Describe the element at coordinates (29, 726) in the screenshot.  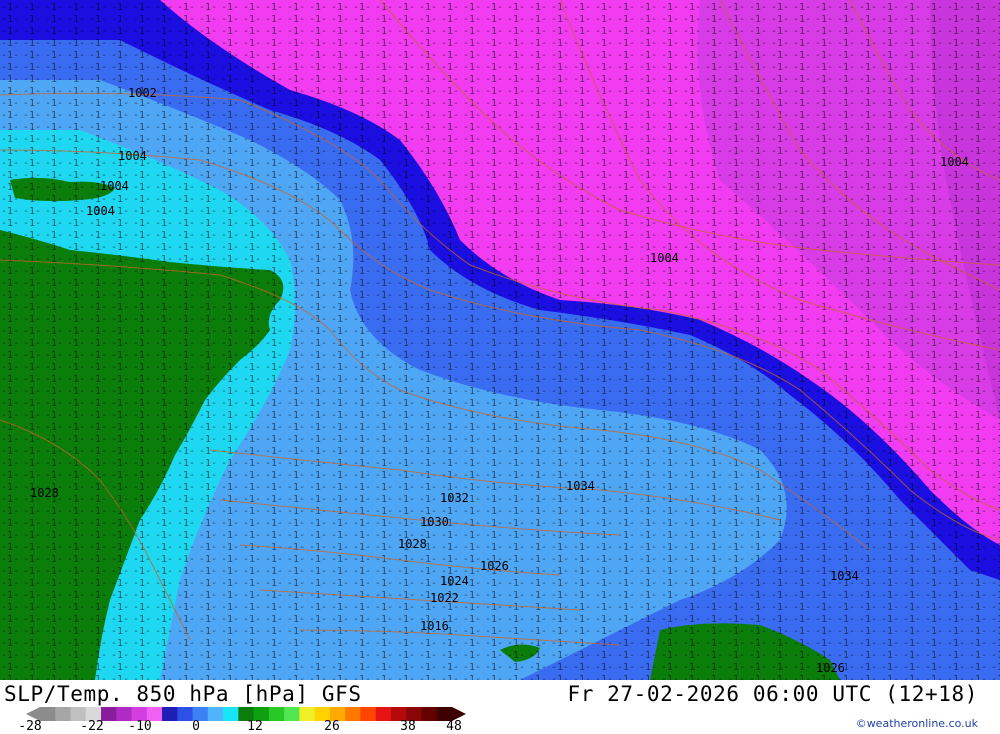
I see `legend-tick: -28` at that location.